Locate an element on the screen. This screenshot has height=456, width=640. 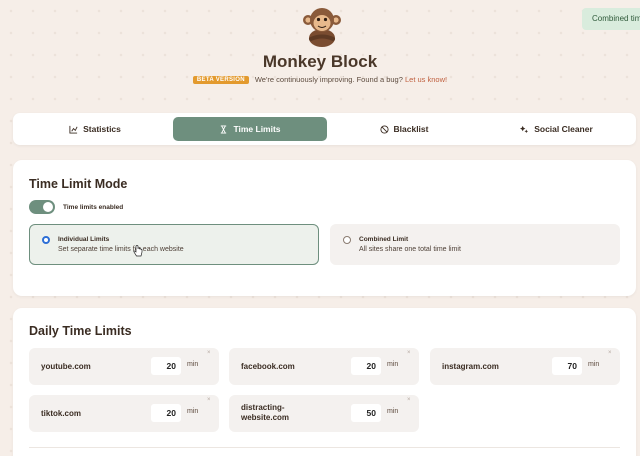
radio-individual is located at coordinates (46, 240).